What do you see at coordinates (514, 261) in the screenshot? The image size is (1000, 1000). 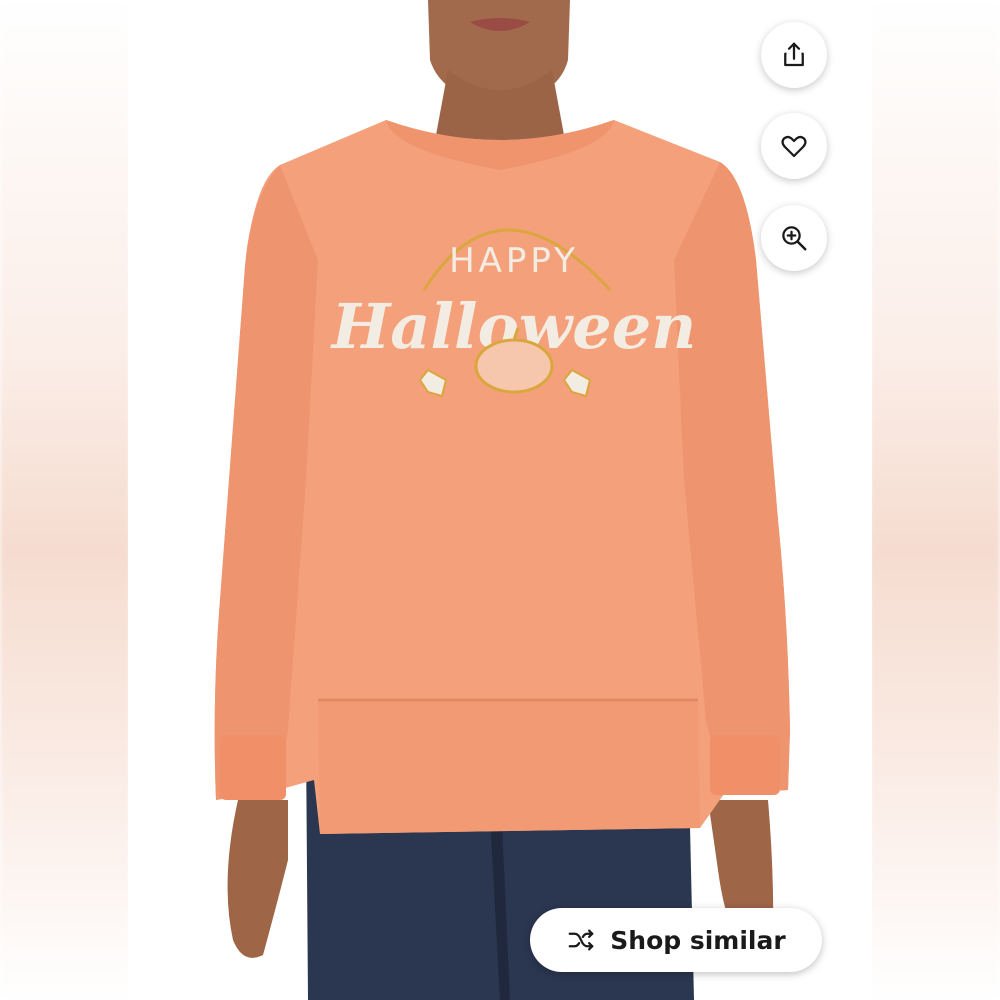 I see `graphic-happy: HAPPY` at bounding box center [514, 261].